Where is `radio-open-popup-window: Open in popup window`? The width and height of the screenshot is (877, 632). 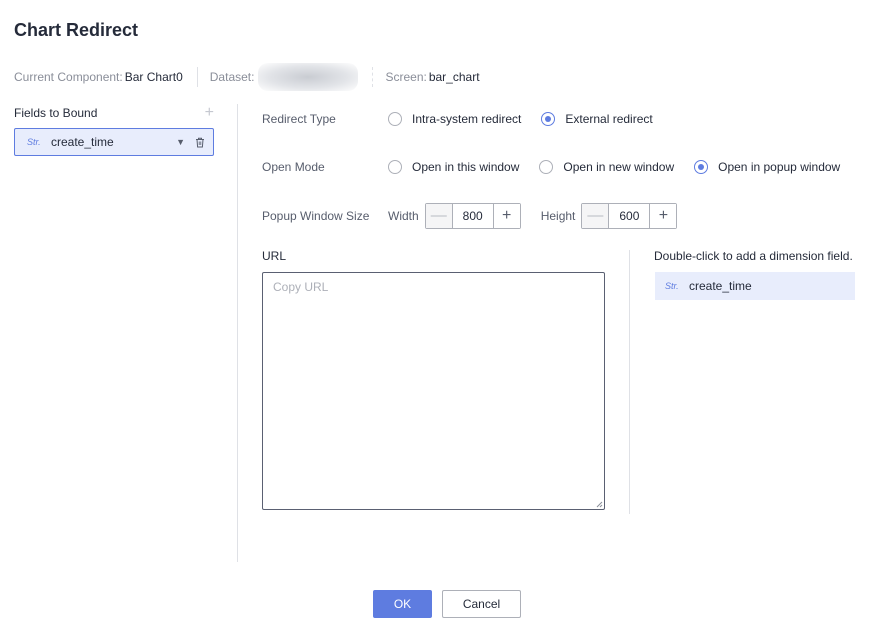 radio-open-popup-window: Open in popup window is located at coordinates (767, 167).